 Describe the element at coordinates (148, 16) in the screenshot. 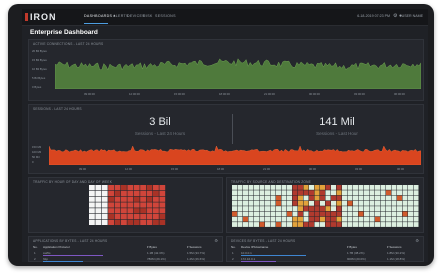

I see `nav-risk: RISK` at that location.